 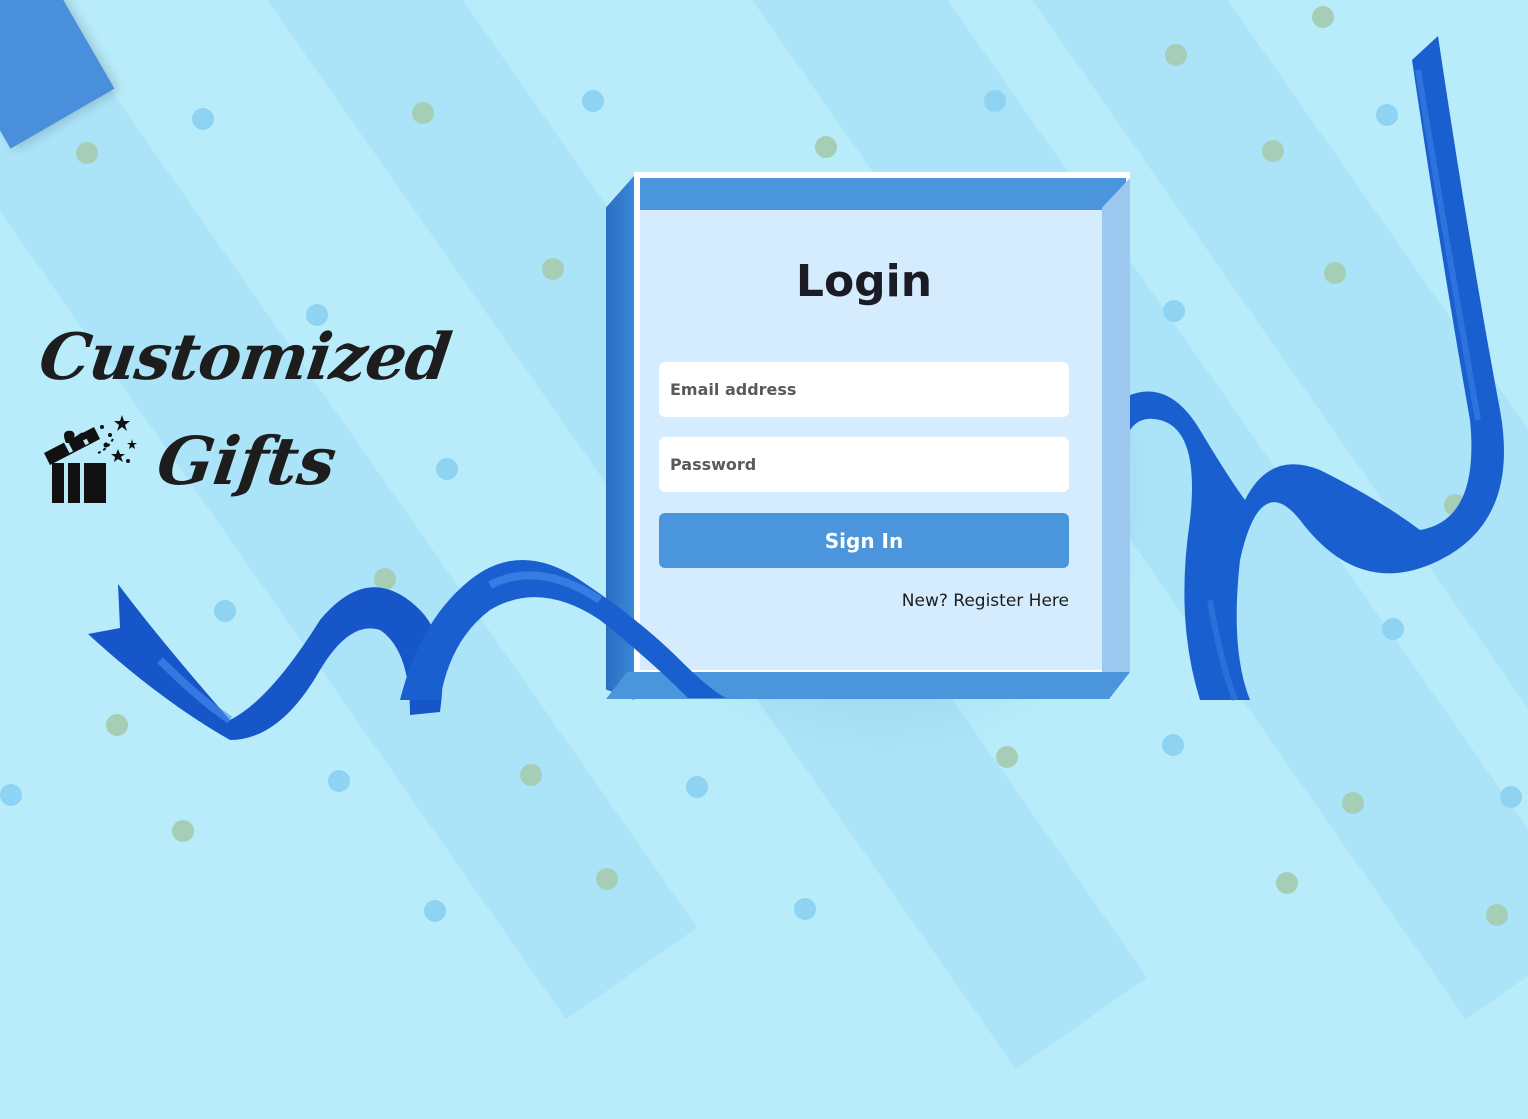 What do you see at coordinates (246, 461) in the screenshot?
I see `brand-title-line2: Gifts` at bounding box center [246, 461].